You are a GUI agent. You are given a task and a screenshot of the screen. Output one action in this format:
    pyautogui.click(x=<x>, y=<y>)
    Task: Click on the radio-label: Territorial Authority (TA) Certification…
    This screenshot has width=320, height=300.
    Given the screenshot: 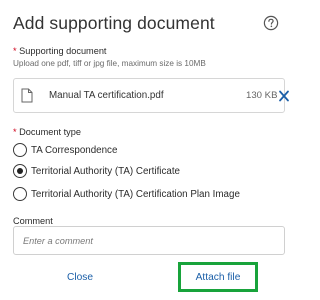 What is the action you would take?
    pyautogui.click(x=135, y=194)
    